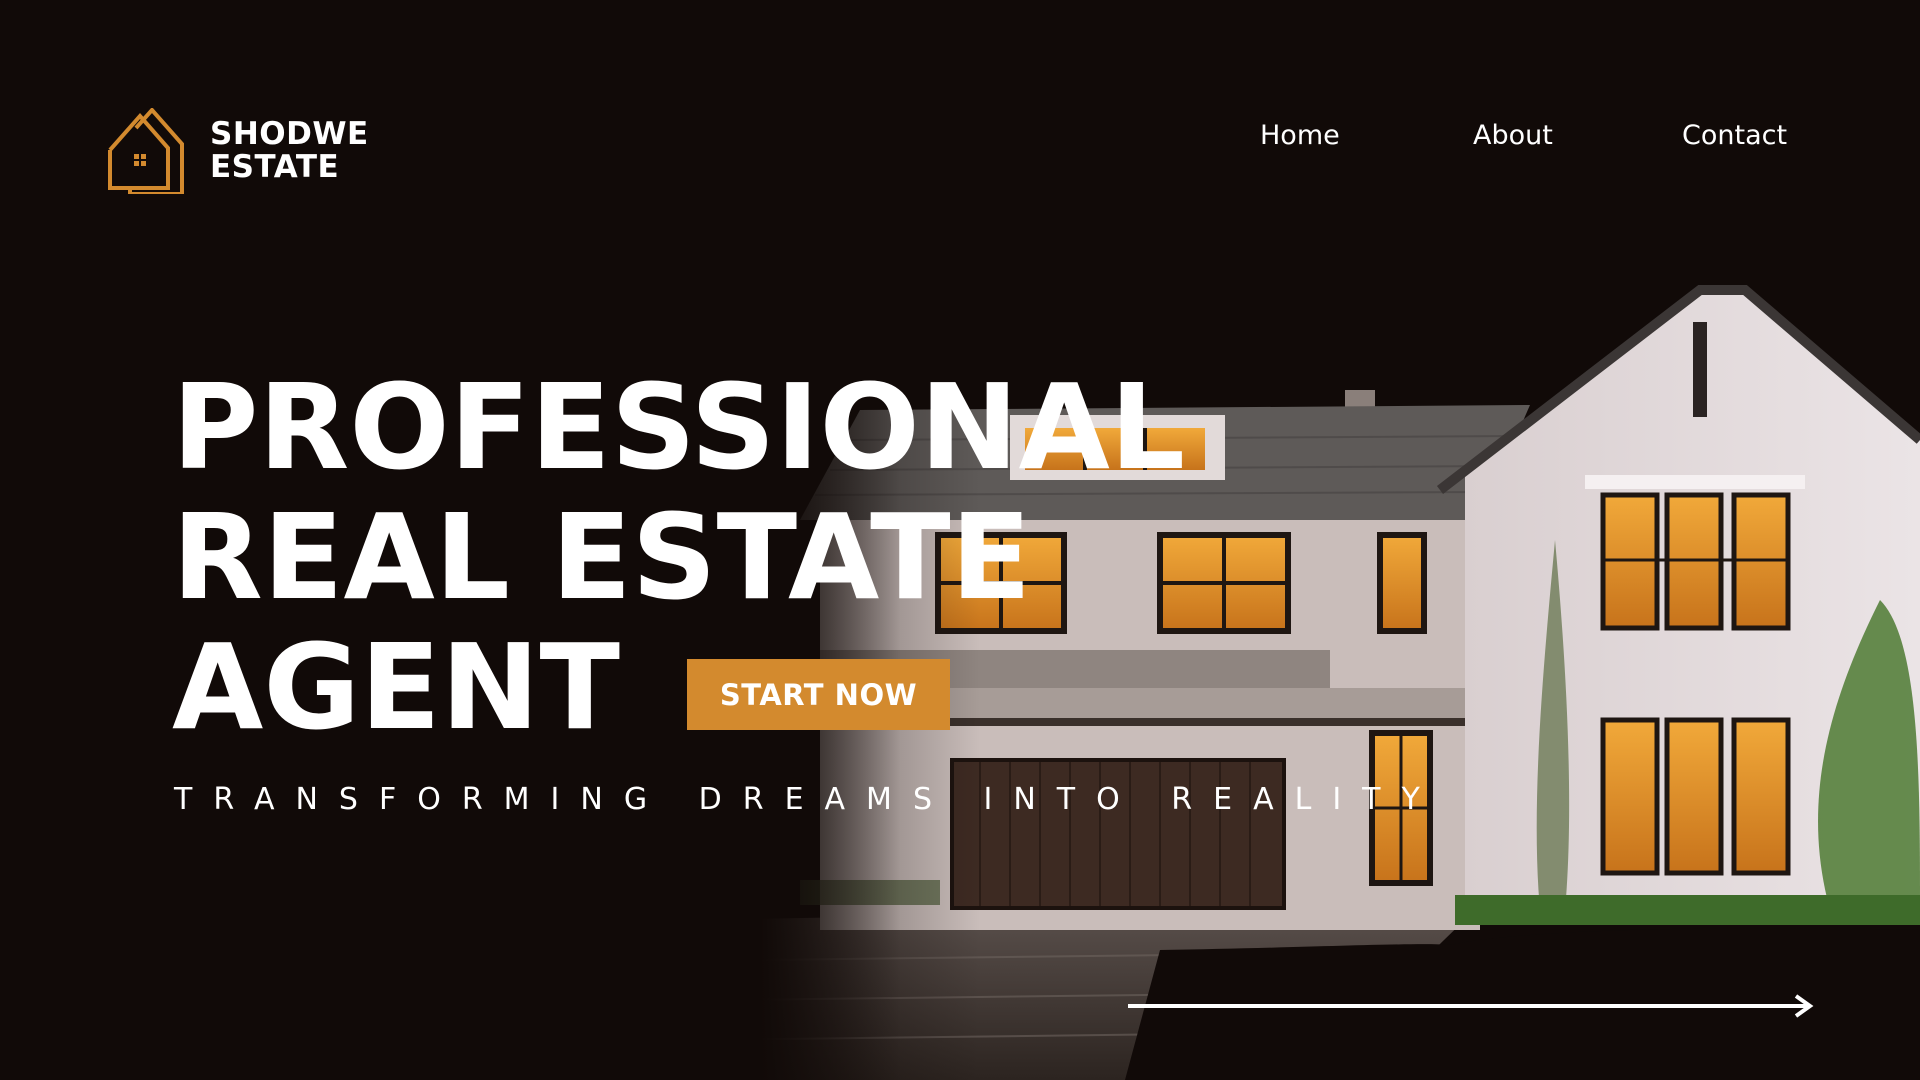 The image size is (1920, 1080). I want to click on arrow-right-icon, so click(1471, 1006).